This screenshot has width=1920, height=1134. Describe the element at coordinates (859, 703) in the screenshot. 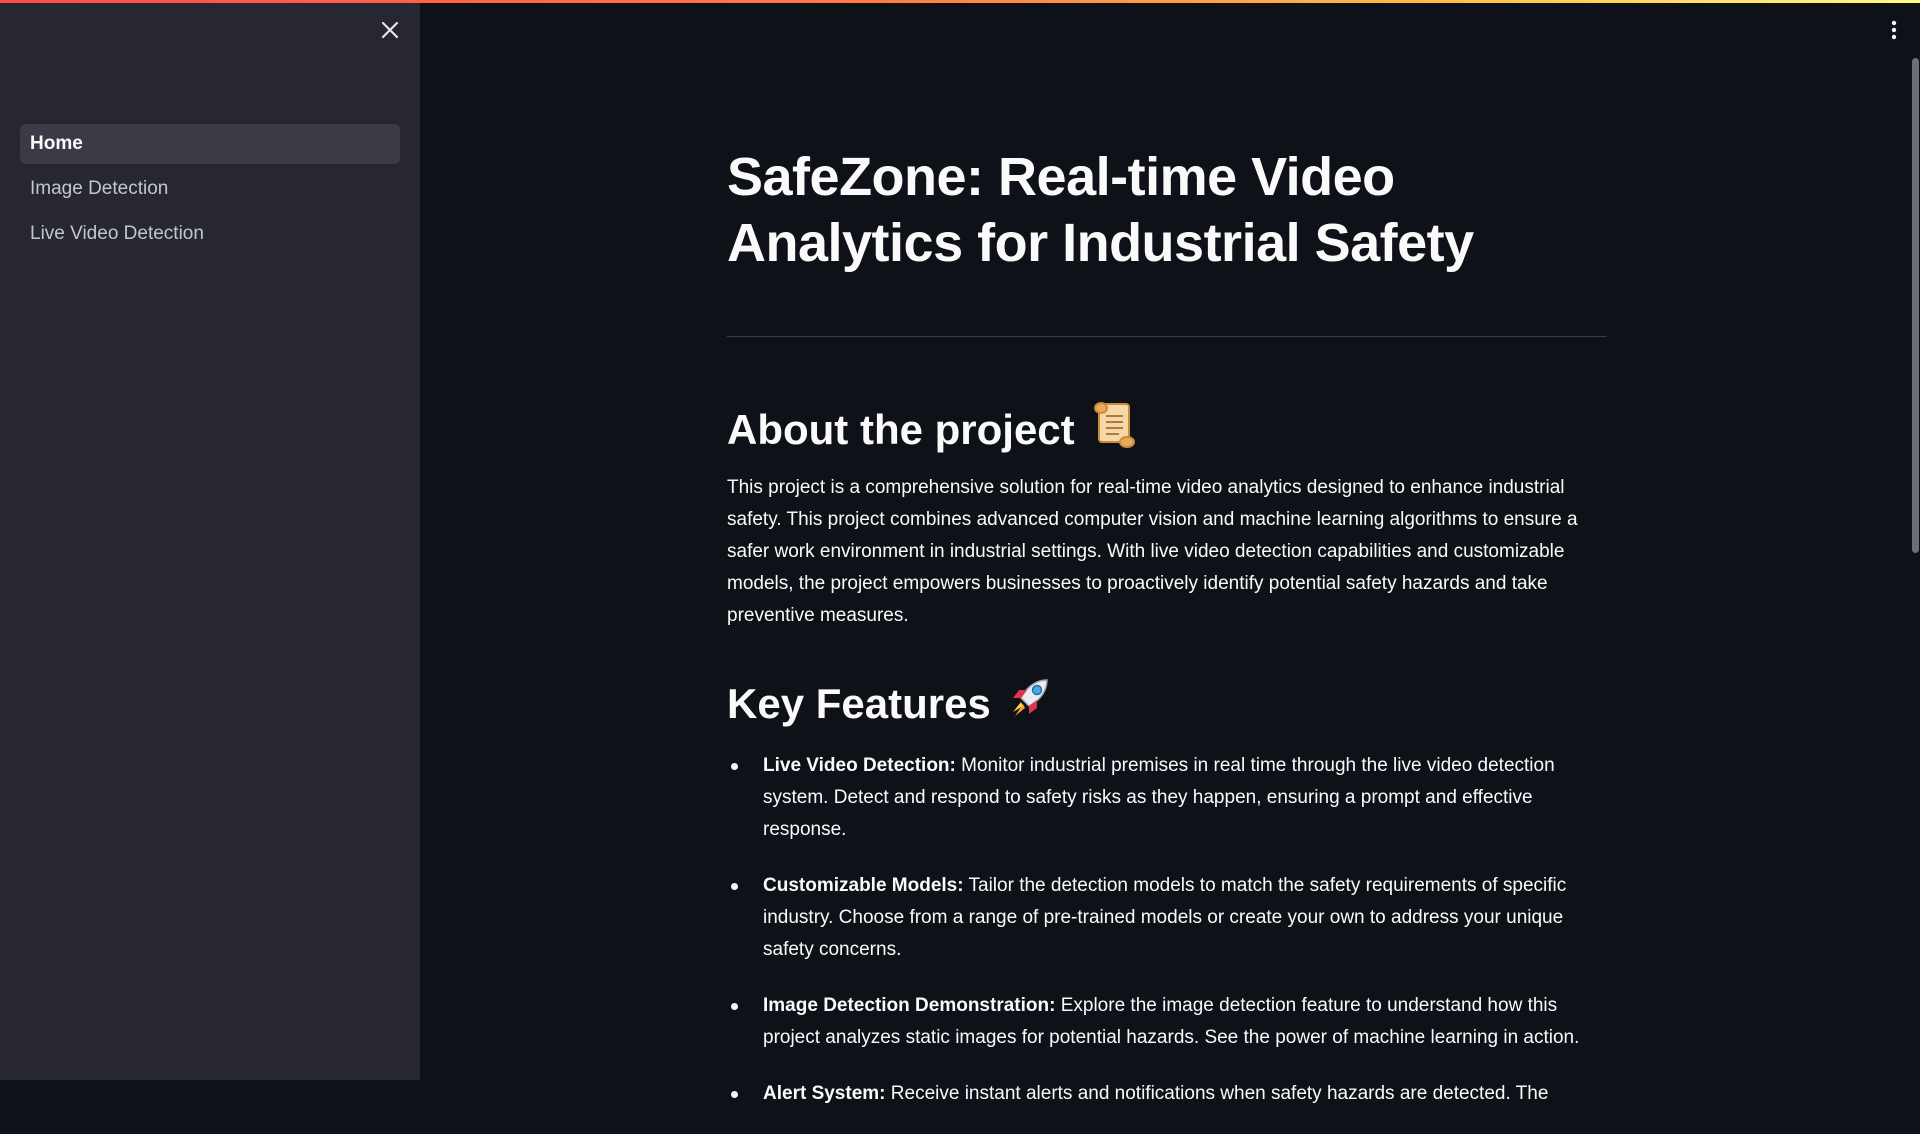

I see `features-heading-text: Key Features` at that location.